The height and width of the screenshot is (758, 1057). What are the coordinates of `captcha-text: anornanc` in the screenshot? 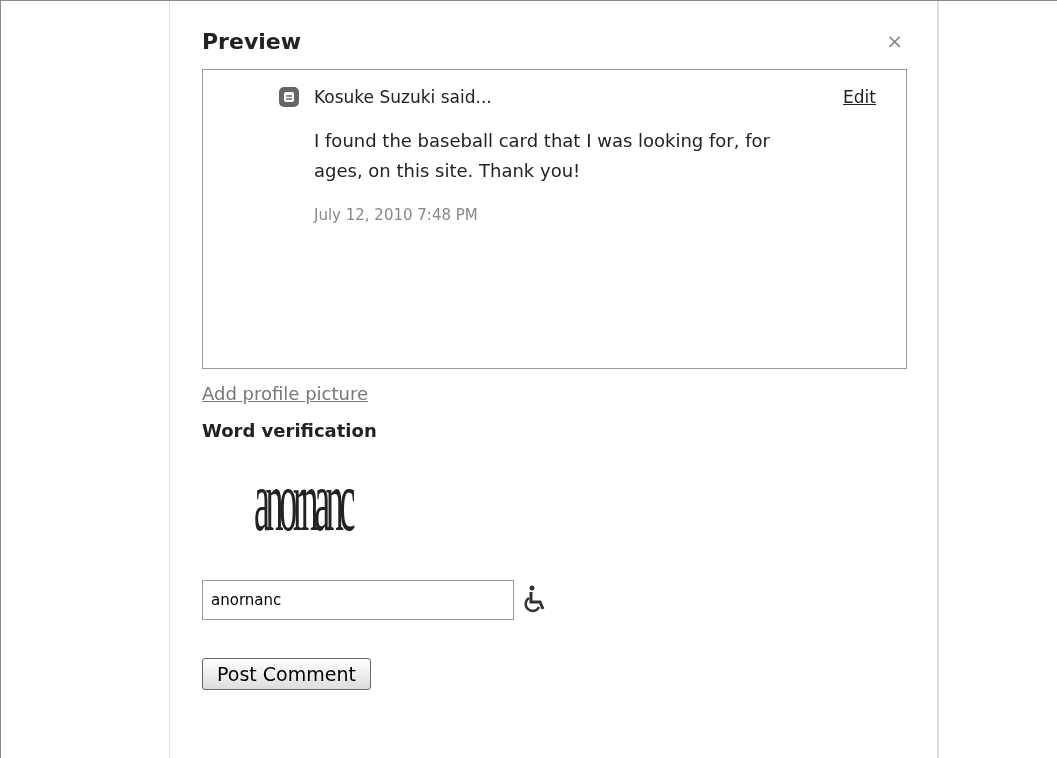 It's located at (303, 502).